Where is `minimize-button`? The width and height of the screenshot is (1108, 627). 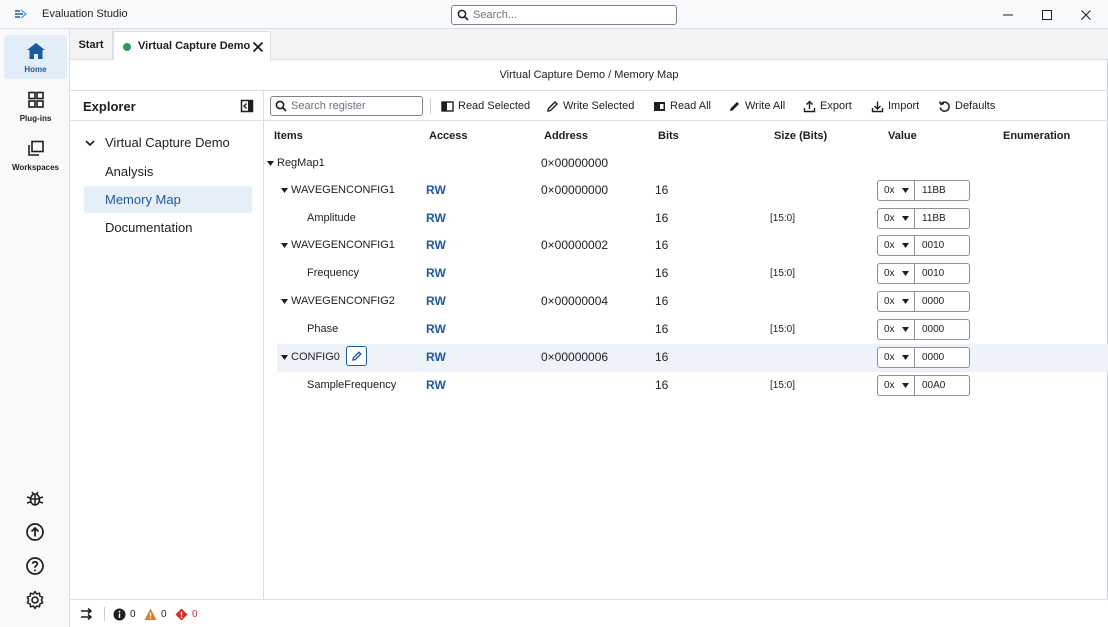
minimize-button is located at coordinates (1008, 15).